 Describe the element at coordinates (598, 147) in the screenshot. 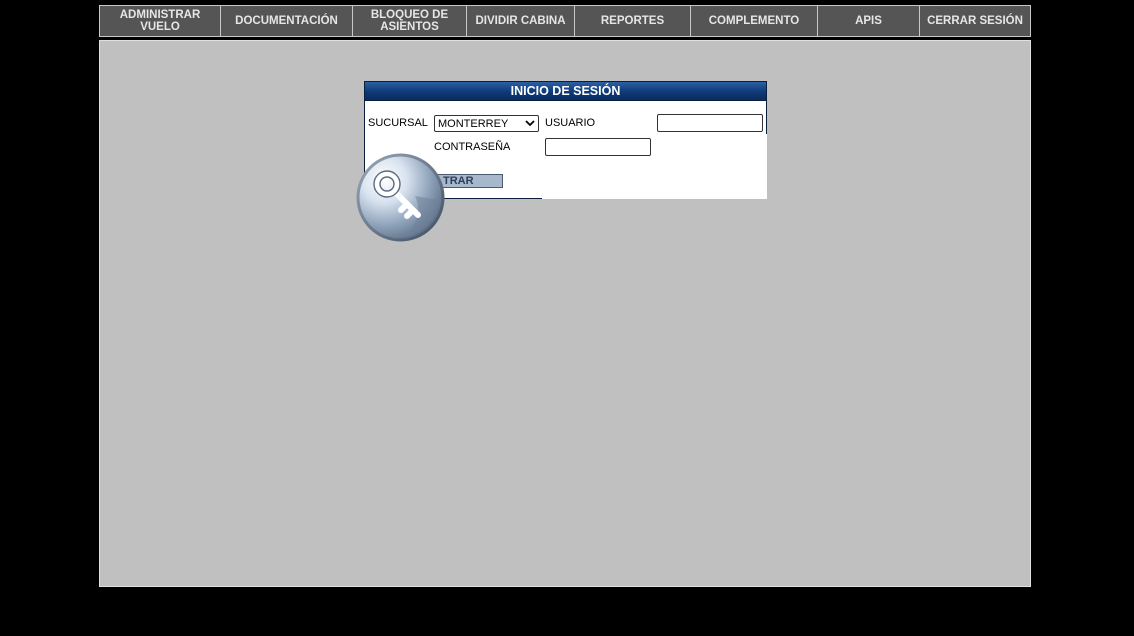

I see `contrasena-input` at that location.